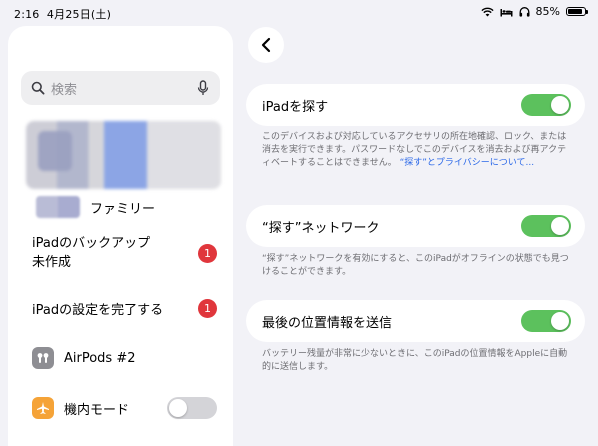 Image resolution: width=598 pixels, height=446 pixels. I want to click on find-my-ipad-toggle, so click(546, 105).